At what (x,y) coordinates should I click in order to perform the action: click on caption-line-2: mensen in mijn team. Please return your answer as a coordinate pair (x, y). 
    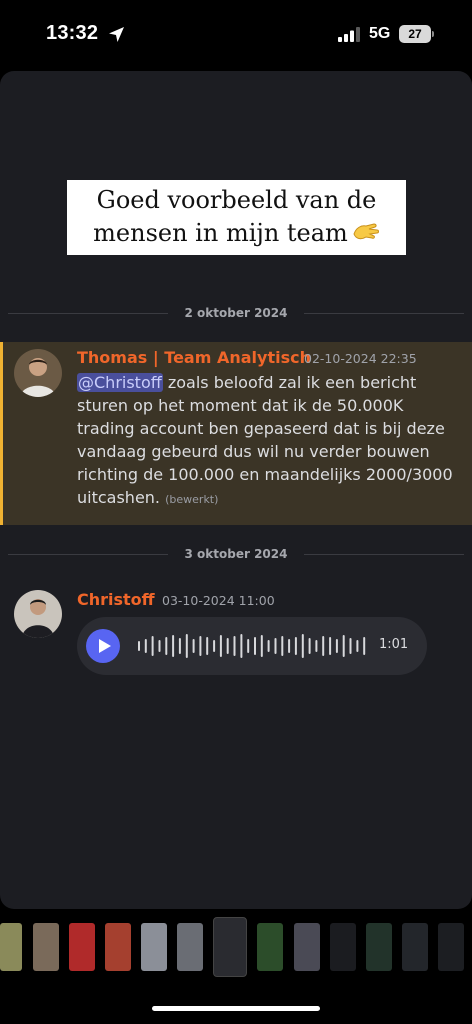
    Looking at the image, I should click on (220, 233).